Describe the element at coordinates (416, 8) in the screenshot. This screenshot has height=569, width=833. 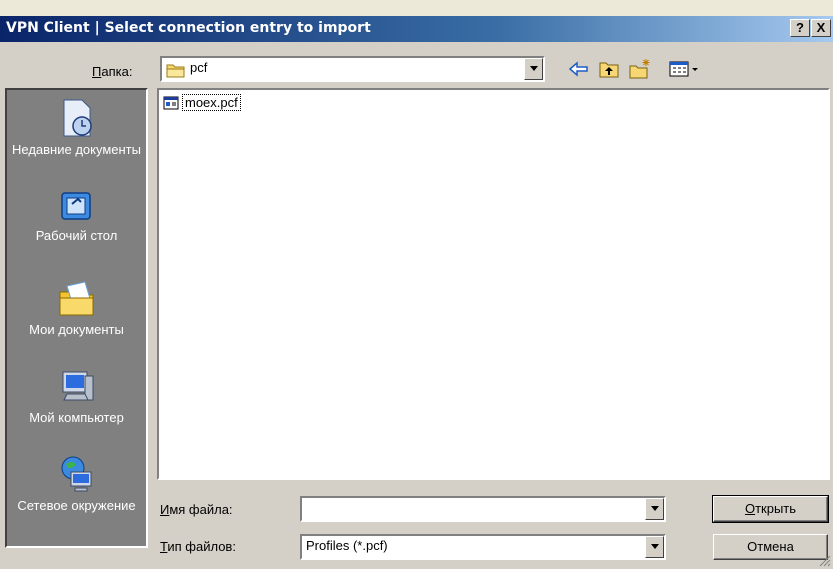
I see `top-strip` at that location.